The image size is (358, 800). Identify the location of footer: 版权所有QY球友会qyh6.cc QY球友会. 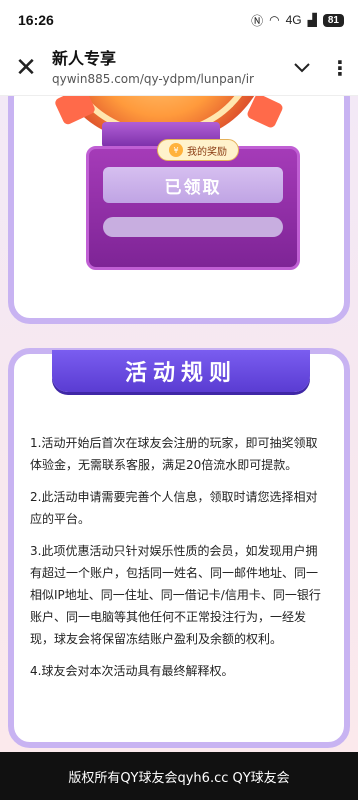
(179, 776).